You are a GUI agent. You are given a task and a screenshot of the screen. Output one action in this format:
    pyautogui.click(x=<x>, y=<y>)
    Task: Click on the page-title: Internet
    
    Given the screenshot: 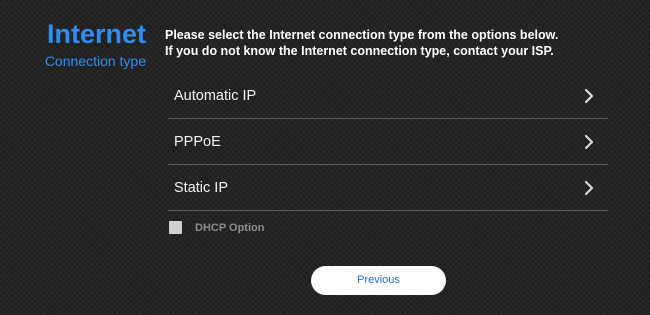 What is the action you would take?
    pyautogui.click(x=96, y=34)
    